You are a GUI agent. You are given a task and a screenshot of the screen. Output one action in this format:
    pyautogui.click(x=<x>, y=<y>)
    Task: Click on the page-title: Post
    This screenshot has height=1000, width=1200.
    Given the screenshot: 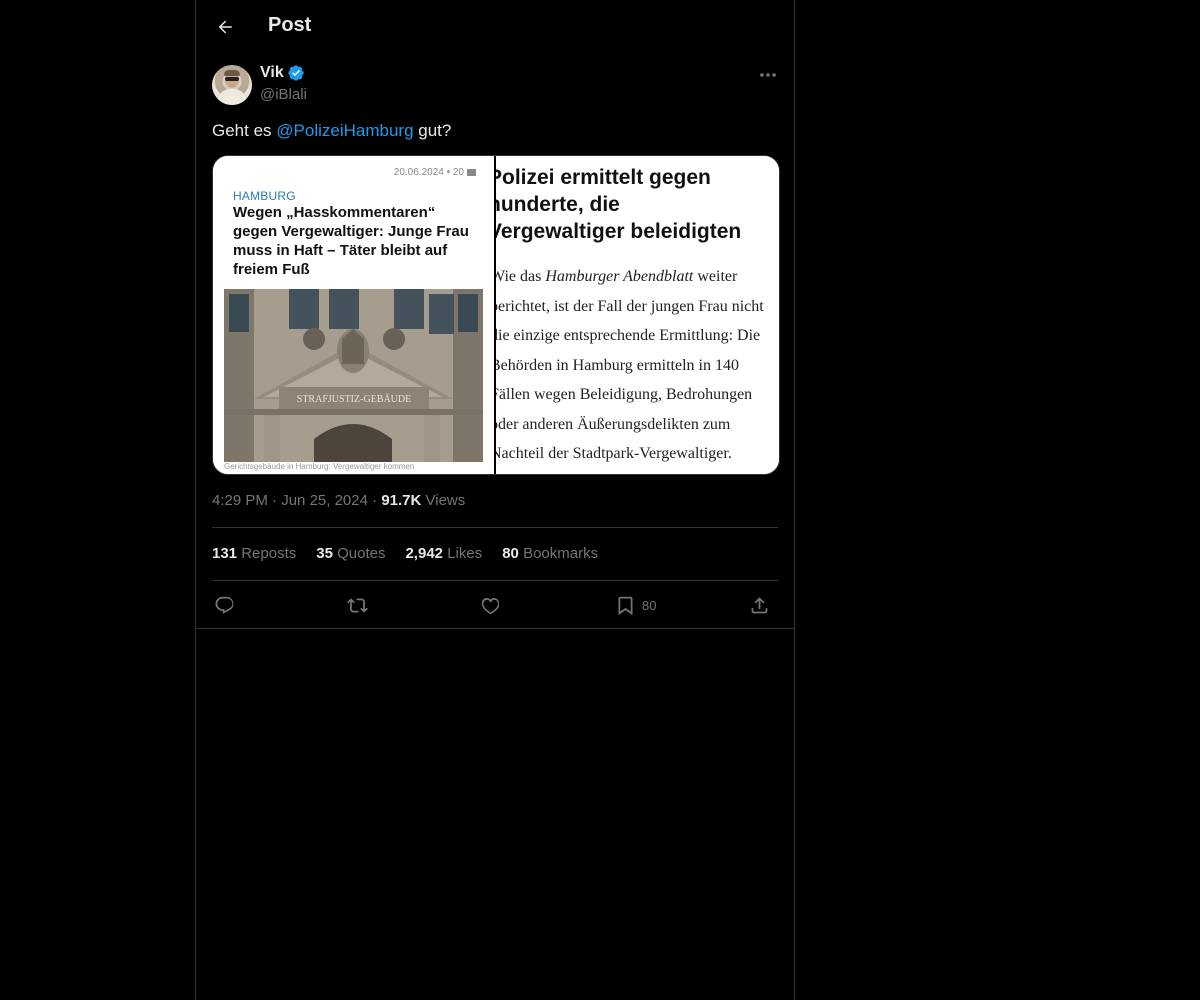 What is the action you would take?
    pyautogui.click(x=290, y=25)
    